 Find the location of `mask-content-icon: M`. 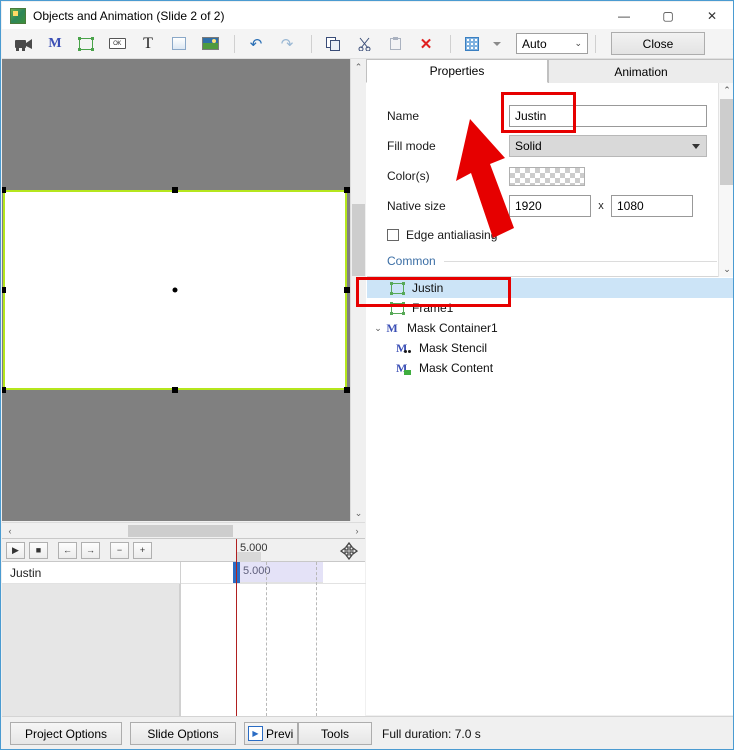

mask-content-icon: M is located at coordinates (403, 368).